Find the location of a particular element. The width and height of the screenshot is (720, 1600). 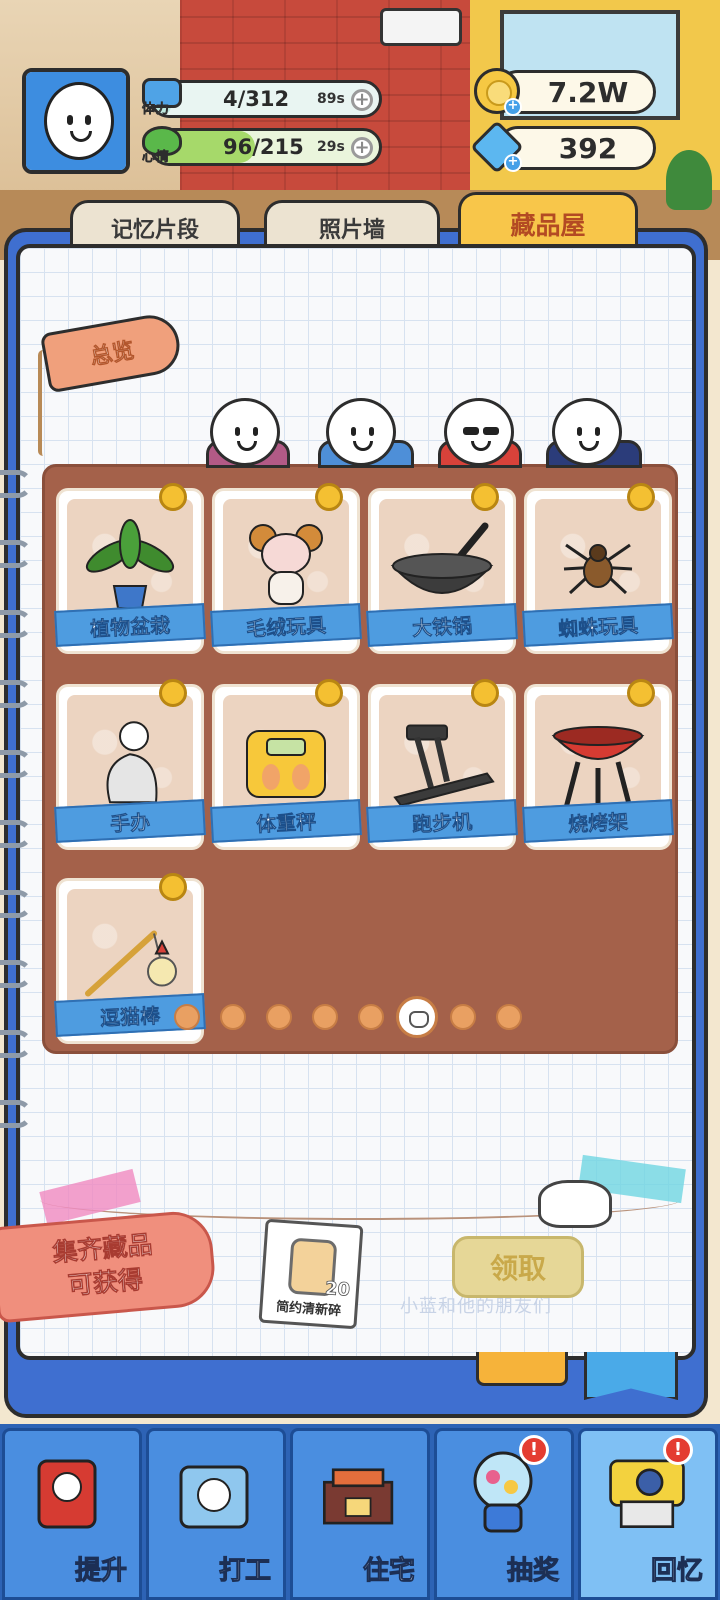

coin-icon: + is located at coordinates (498, 92).